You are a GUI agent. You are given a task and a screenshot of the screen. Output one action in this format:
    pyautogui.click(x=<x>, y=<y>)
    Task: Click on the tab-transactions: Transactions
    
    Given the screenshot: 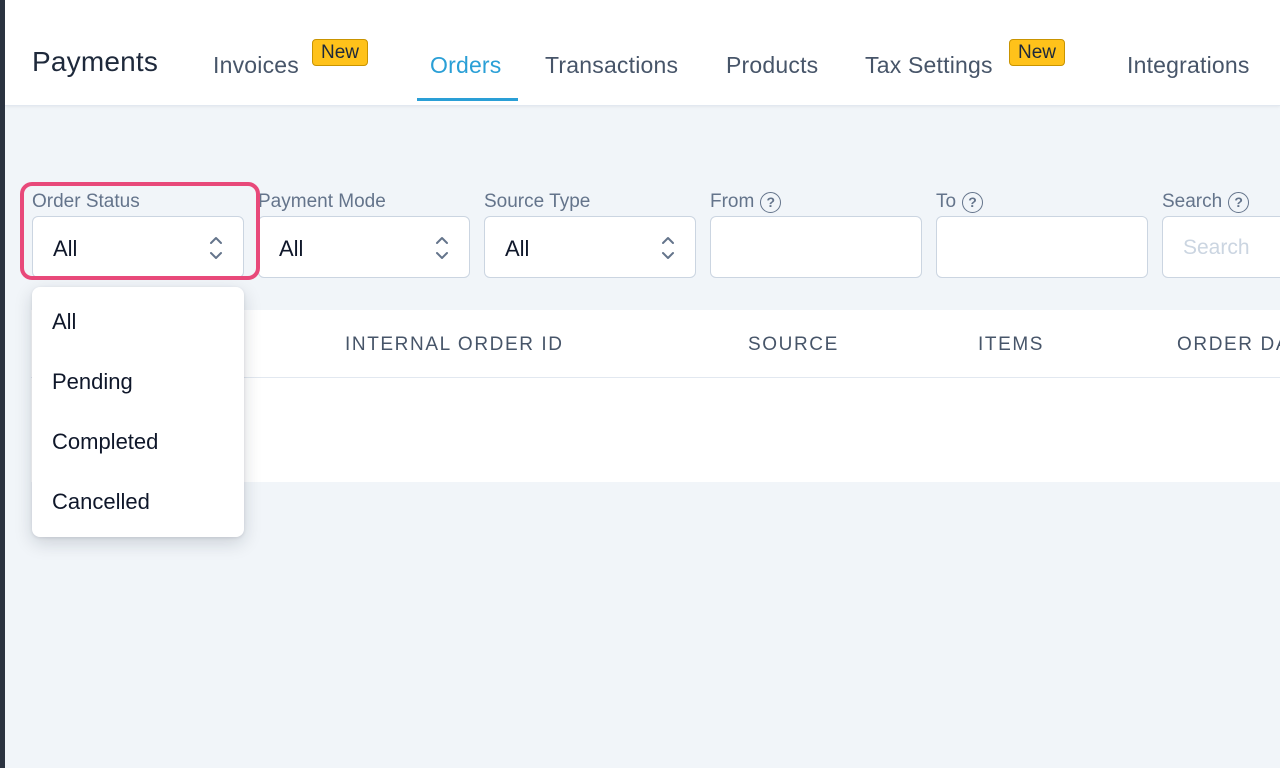 What is the action you would take?
    pyautogui.click(x=611, y=65)
    